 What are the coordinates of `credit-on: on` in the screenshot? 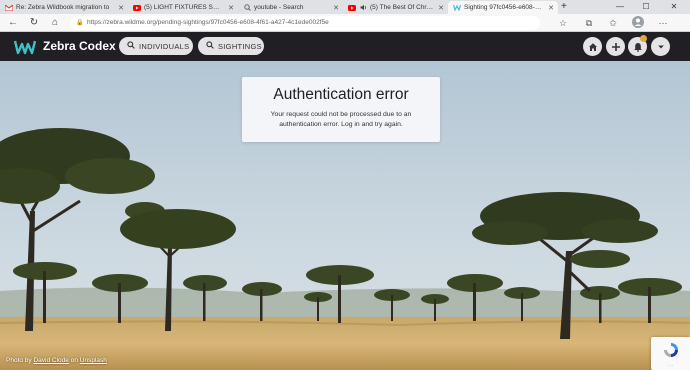 It's located at (74, 360).